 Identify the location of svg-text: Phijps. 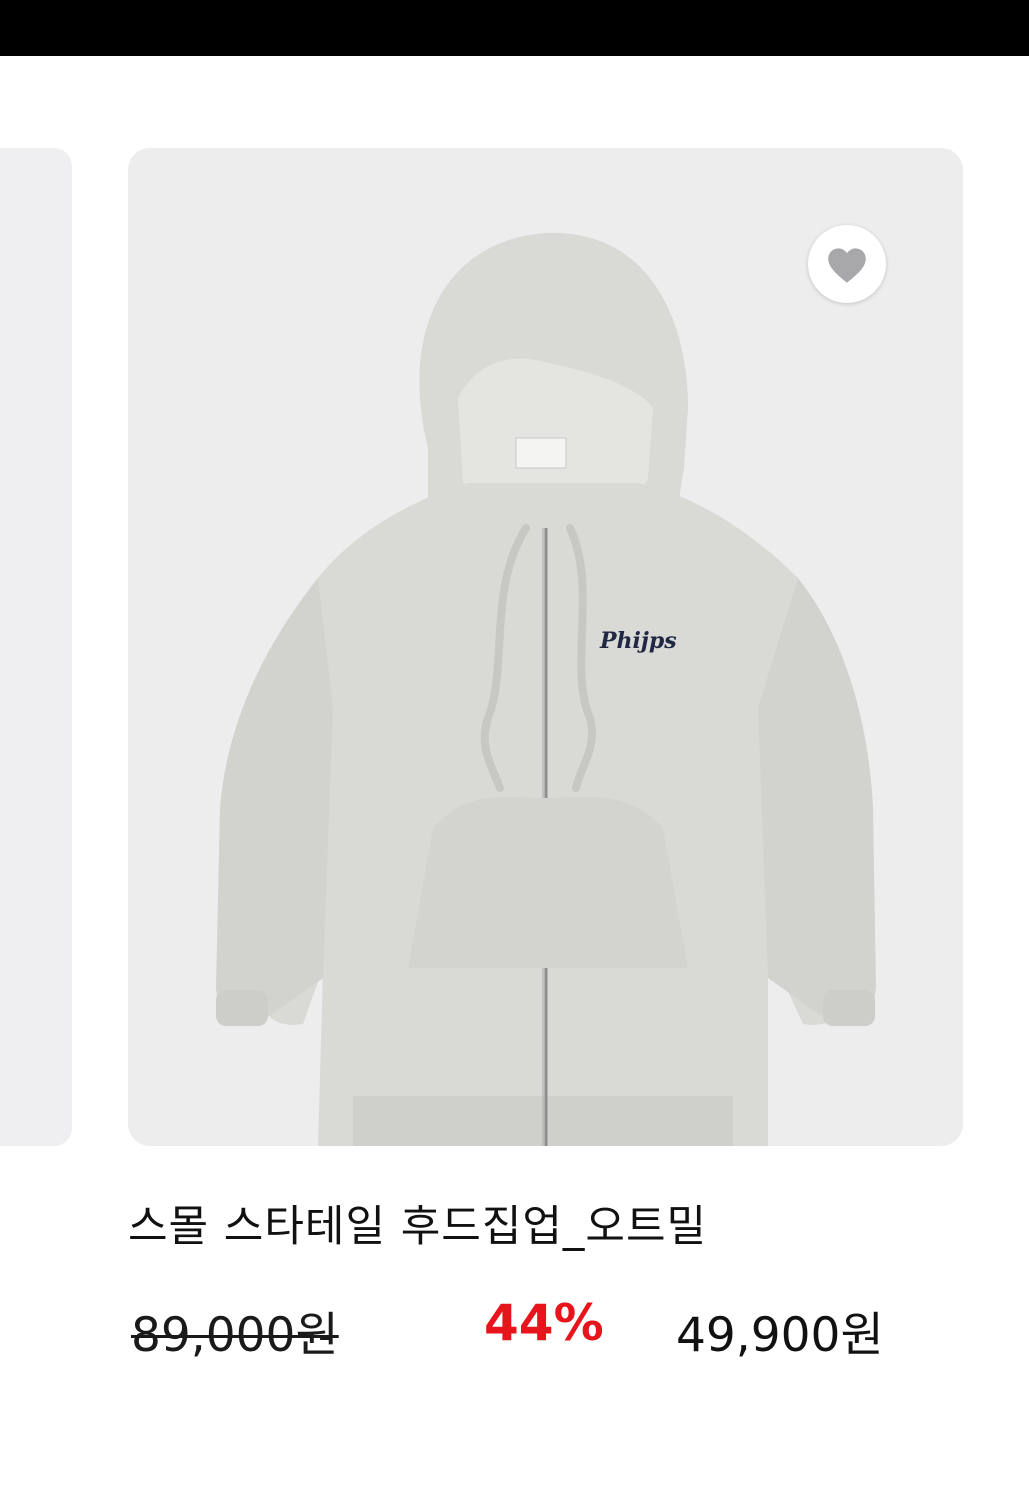
(638, 641).